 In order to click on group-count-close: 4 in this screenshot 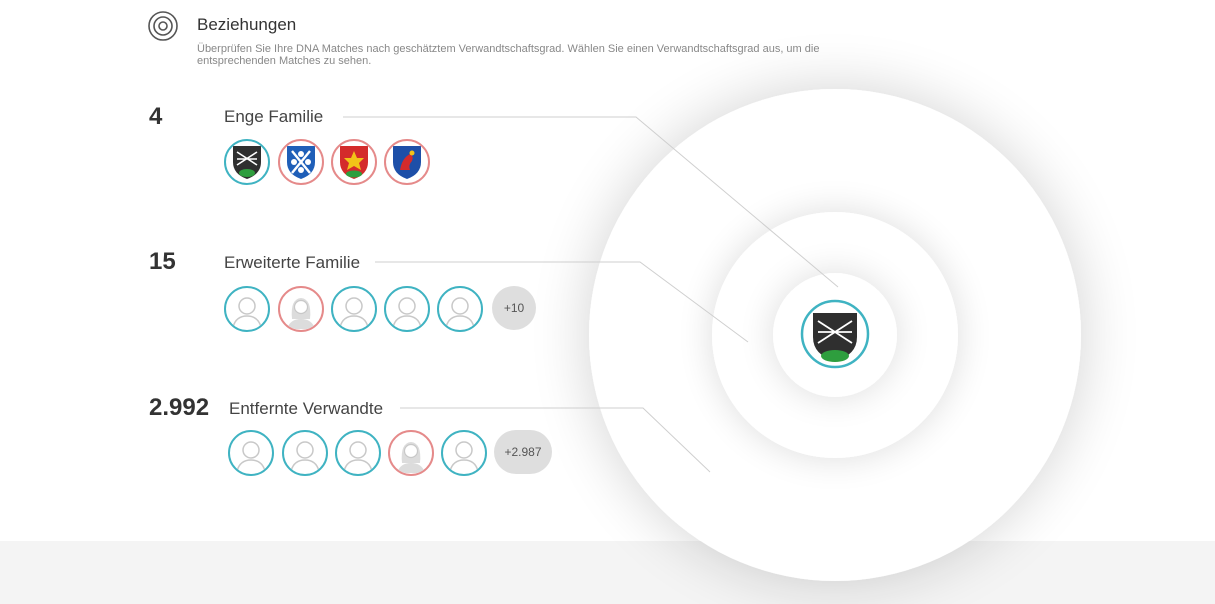, I will do `click(156, 116)`.